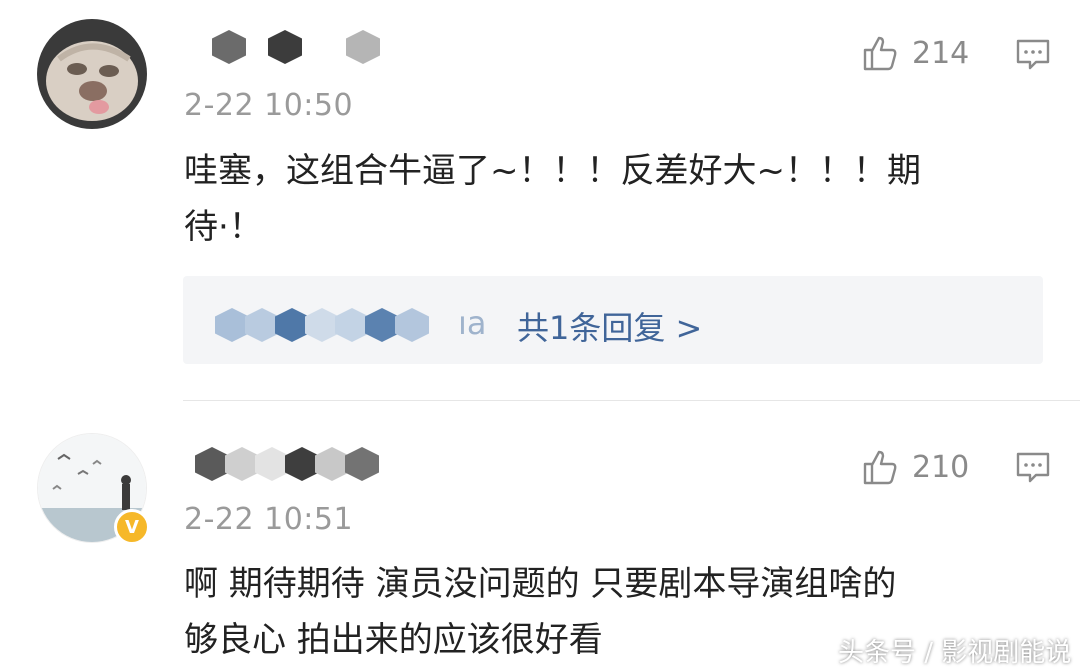  Describe the element at coordinates (269, 105) in the screenshot. I see `timestamp-1: 2-22 10:50` at that location.